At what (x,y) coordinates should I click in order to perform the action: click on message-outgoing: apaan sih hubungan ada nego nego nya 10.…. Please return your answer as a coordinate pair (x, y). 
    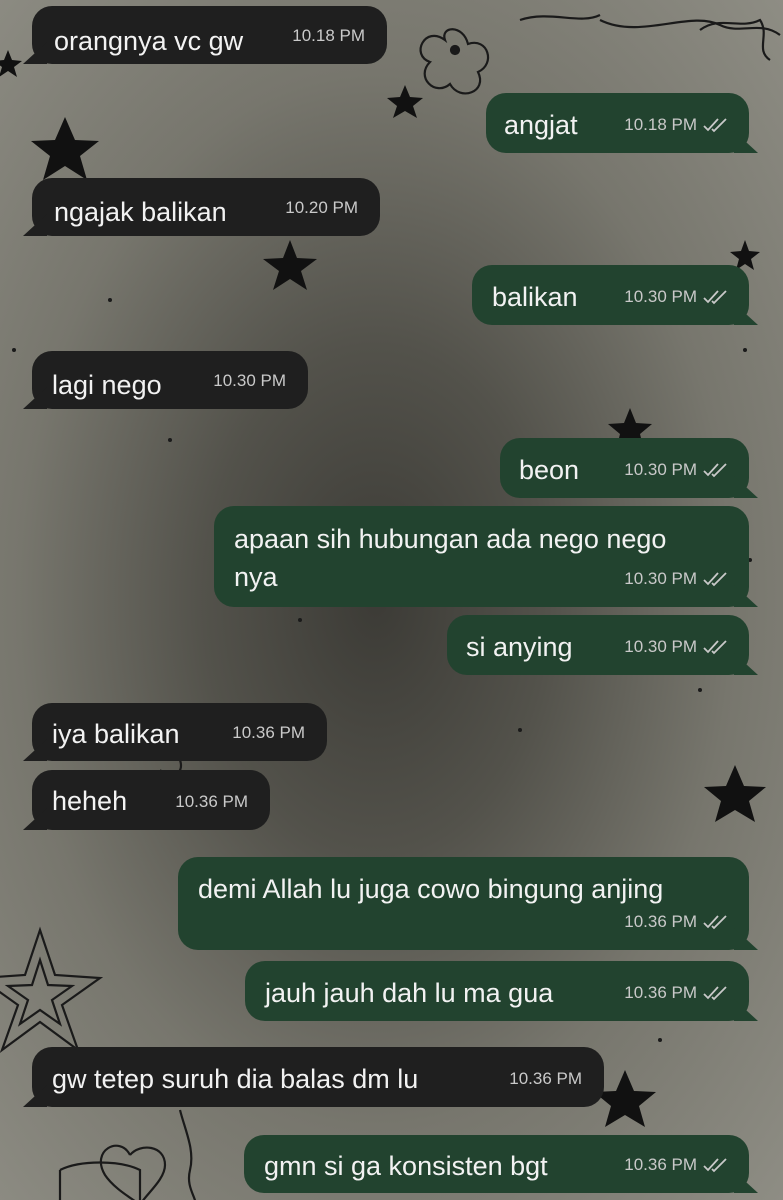
    Looking at the image, I should click on (481, 556).